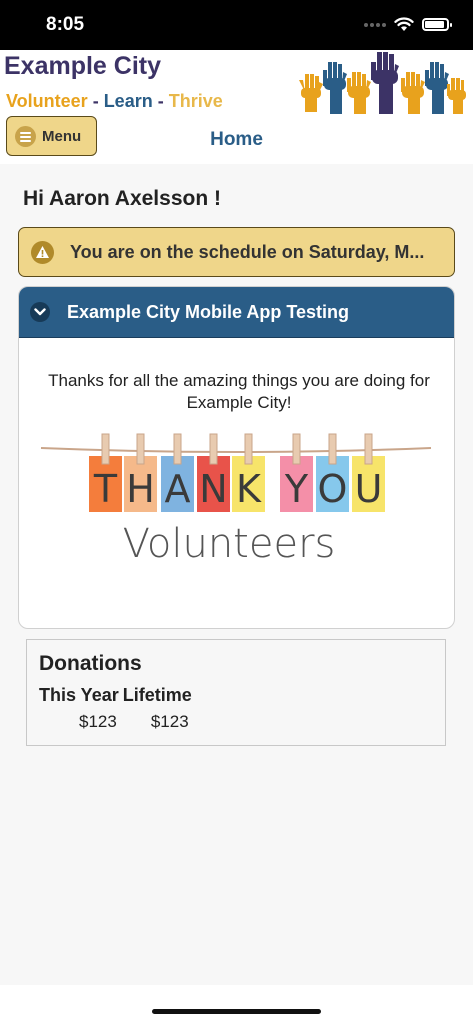  I want to click on wifi-icon, so click(404, 24).